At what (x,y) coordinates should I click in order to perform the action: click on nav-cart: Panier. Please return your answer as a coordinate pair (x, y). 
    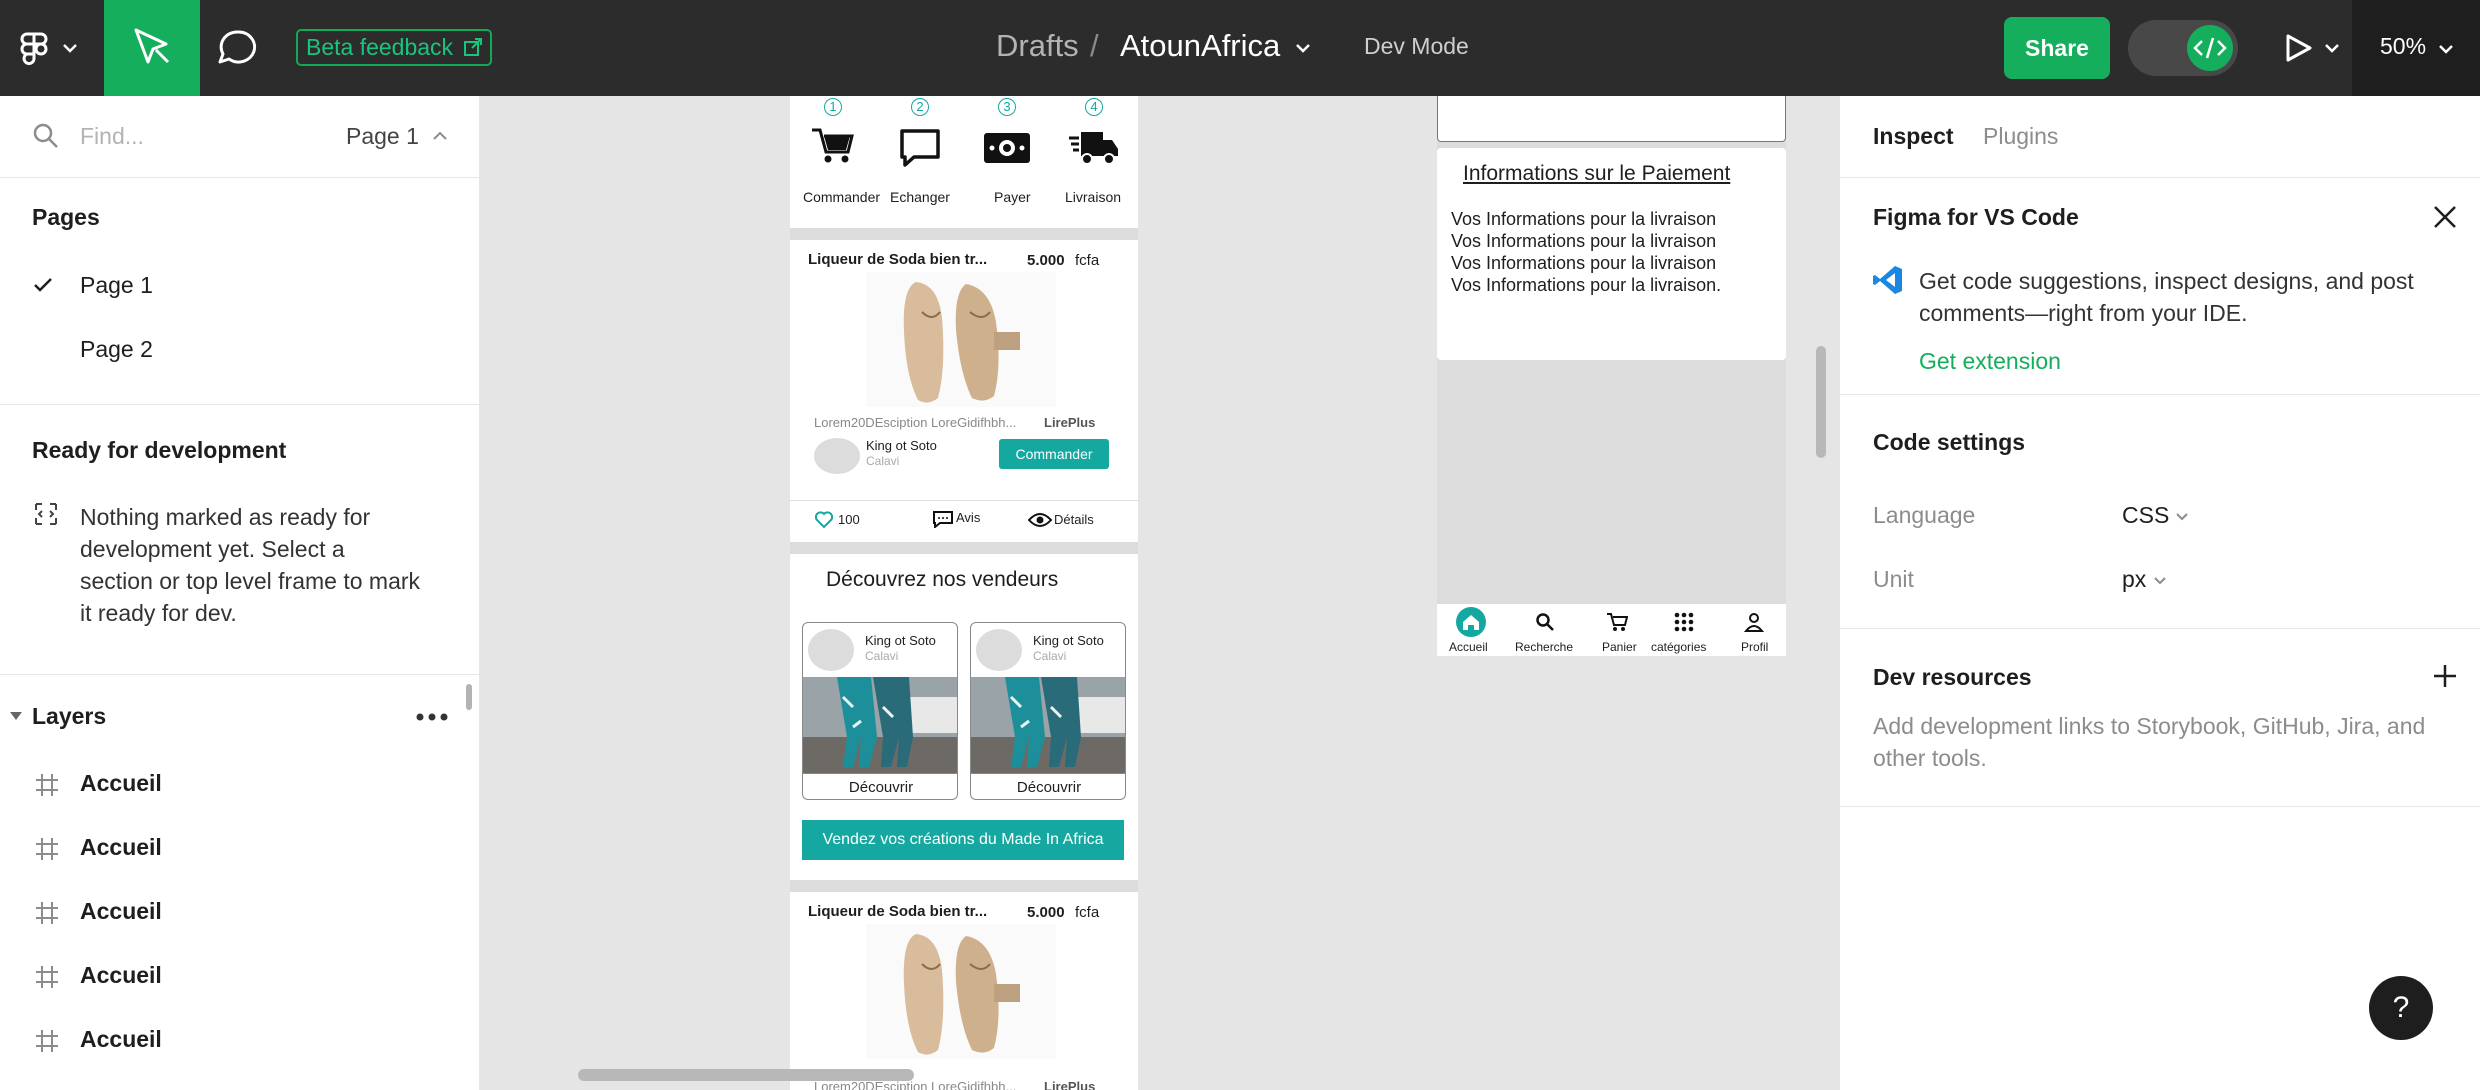
    Looking at the image, I should click on (1617, 630).